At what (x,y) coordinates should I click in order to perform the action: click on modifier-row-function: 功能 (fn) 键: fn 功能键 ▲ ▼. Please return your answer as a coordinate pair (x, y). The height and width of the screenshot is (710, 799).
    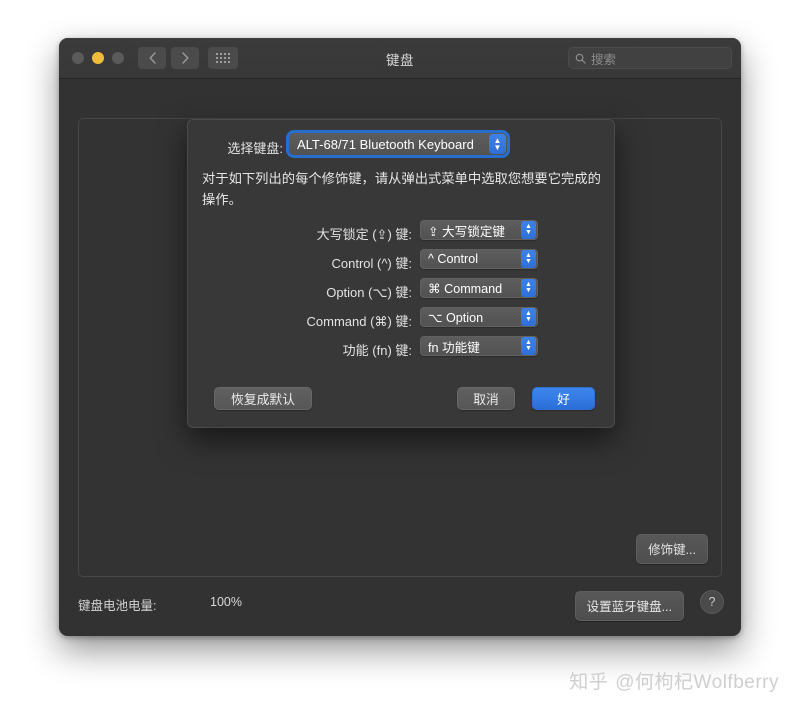
    Looking at the image, I should click on (401, 350).